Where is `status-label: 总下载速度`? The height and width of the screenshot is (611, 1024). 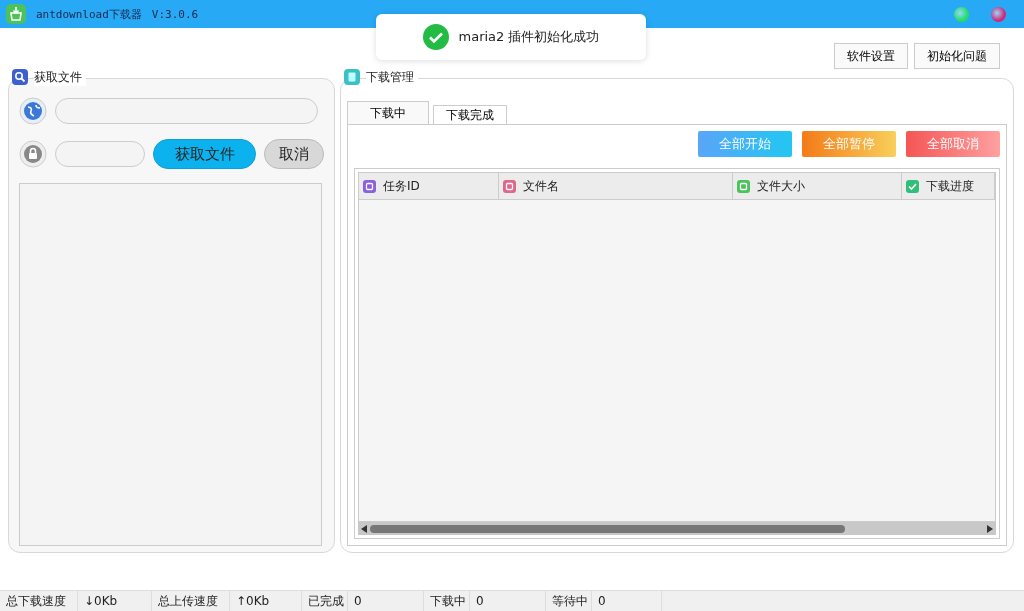
status-label: 总下载速度 is located at coordinates (39, 601).